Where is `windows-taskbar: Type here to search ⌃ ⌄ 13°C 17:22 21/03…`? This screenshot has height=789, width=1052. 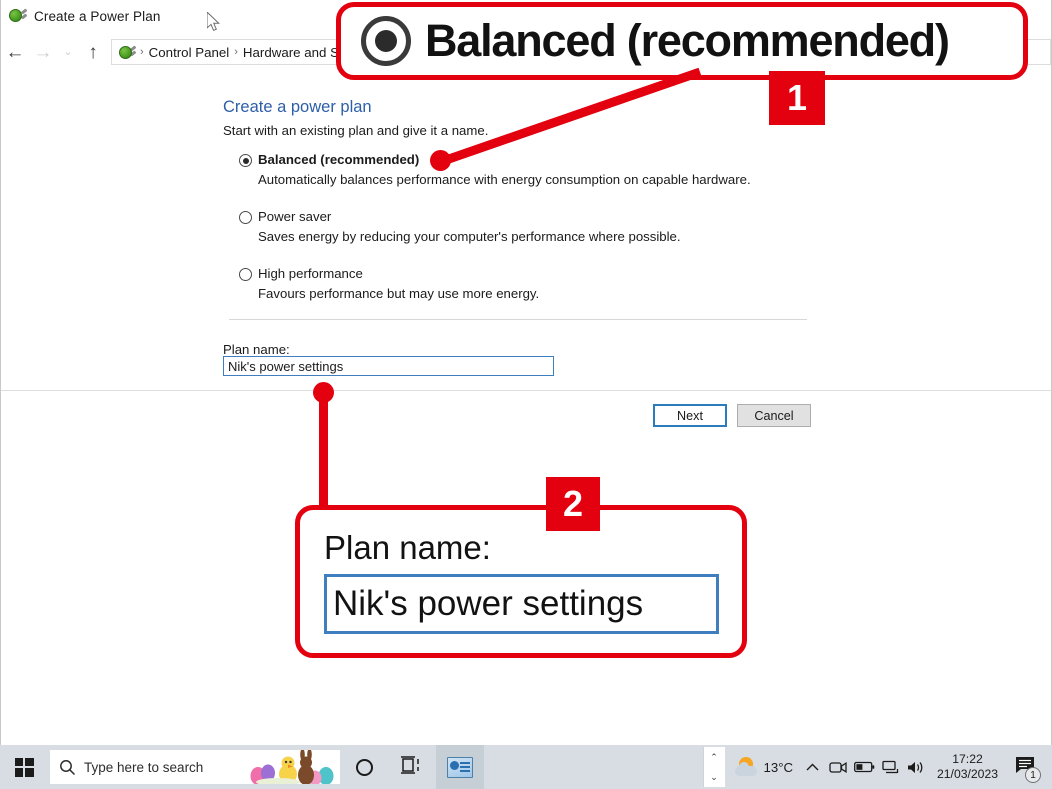
windows-taskbar: Type here to search ⌃ ⌄ 13°C 17:22 21/03… is located at coordinates (526, 767).